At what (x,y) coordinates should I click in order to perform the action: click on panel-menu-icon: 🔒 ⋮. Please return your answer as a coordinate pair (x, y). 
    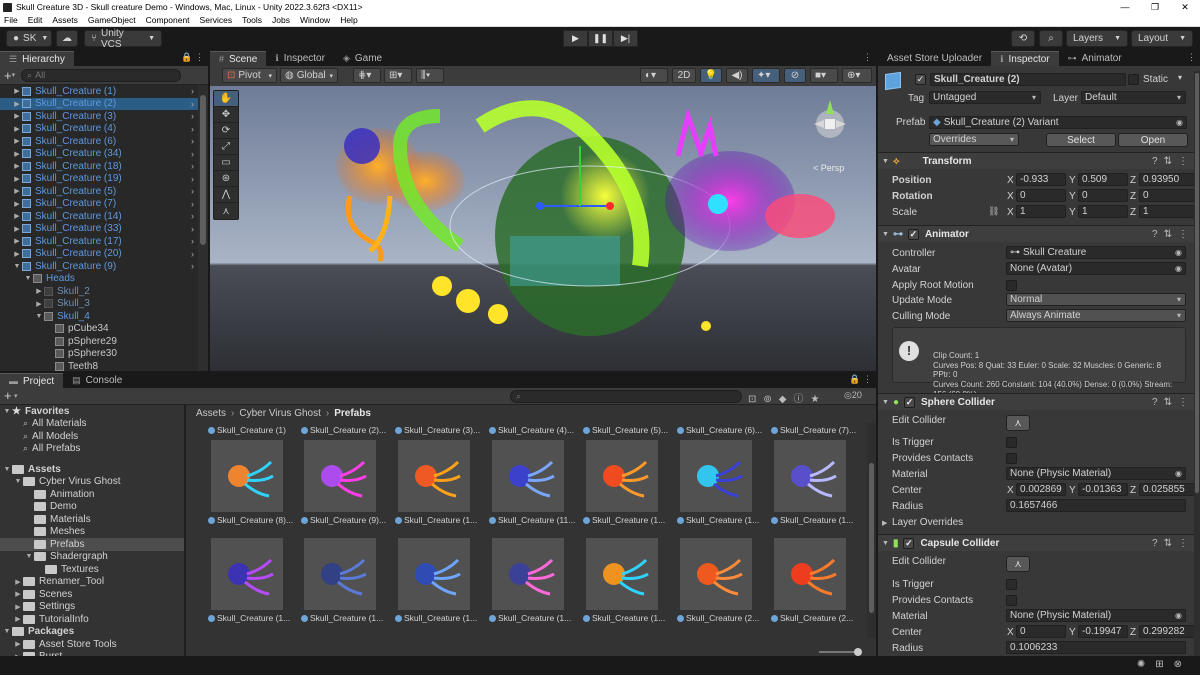
    Looking at the image, I should click on (192, 57).